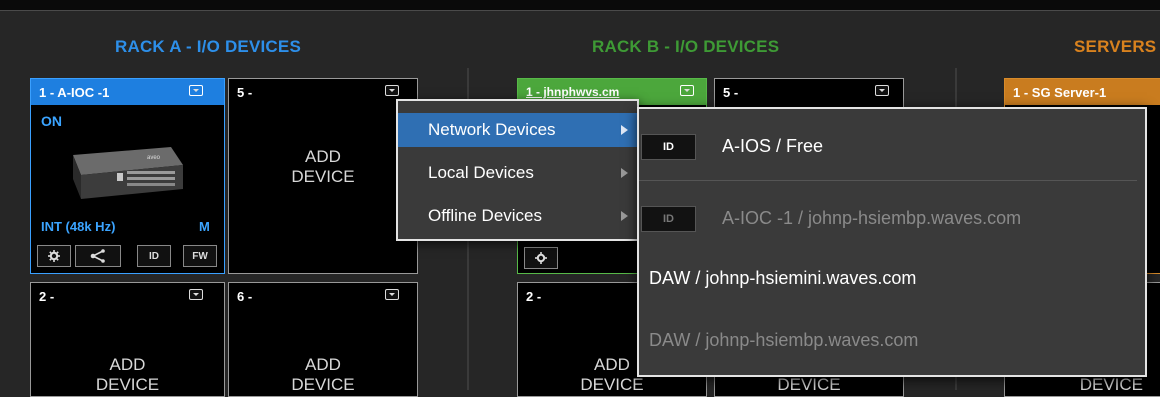 The width and height of the screenshot is (1160, 397). Describe the element at coordinates (127, 92) in the screenshot. I see `slot-header: 1 - A-IOC -1` at that location.